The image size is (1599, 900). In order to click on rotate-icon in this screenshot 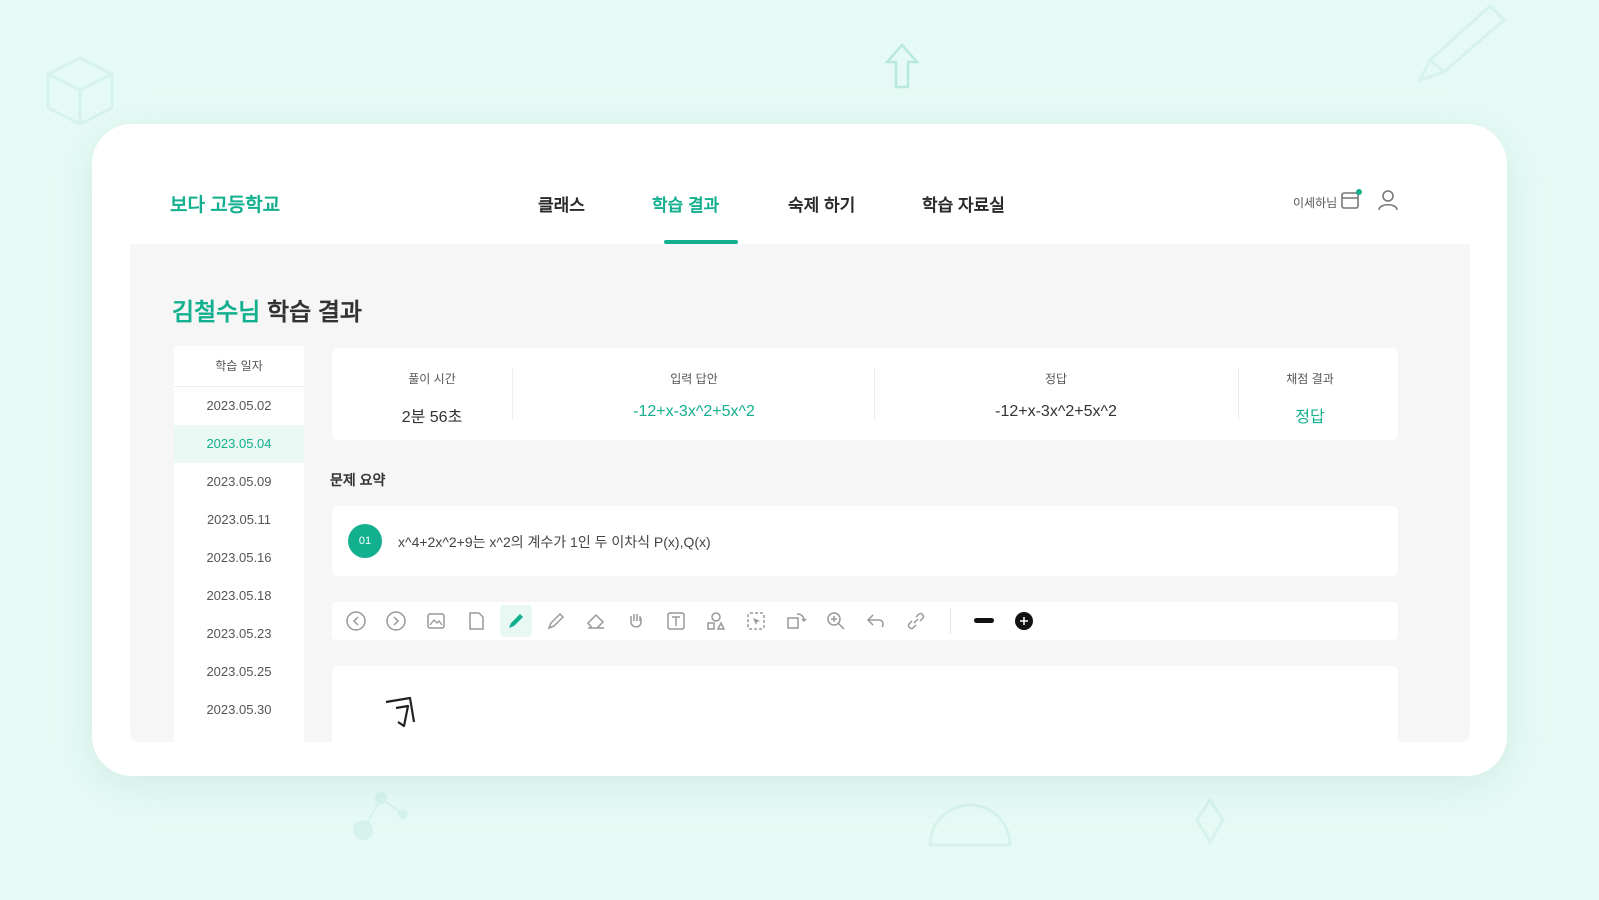, I will do `click(796, 621)`.